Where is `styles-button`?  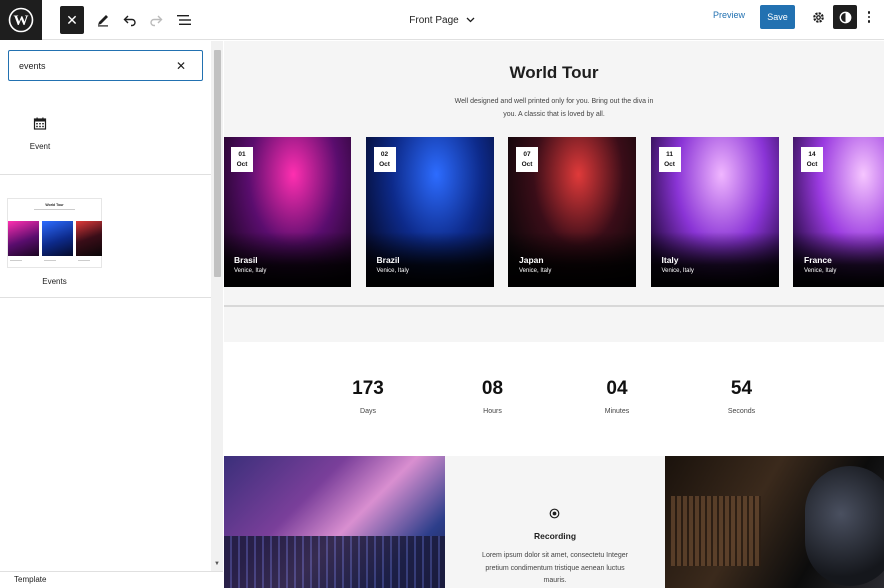
styles-button is located at coordinates (845, 17).